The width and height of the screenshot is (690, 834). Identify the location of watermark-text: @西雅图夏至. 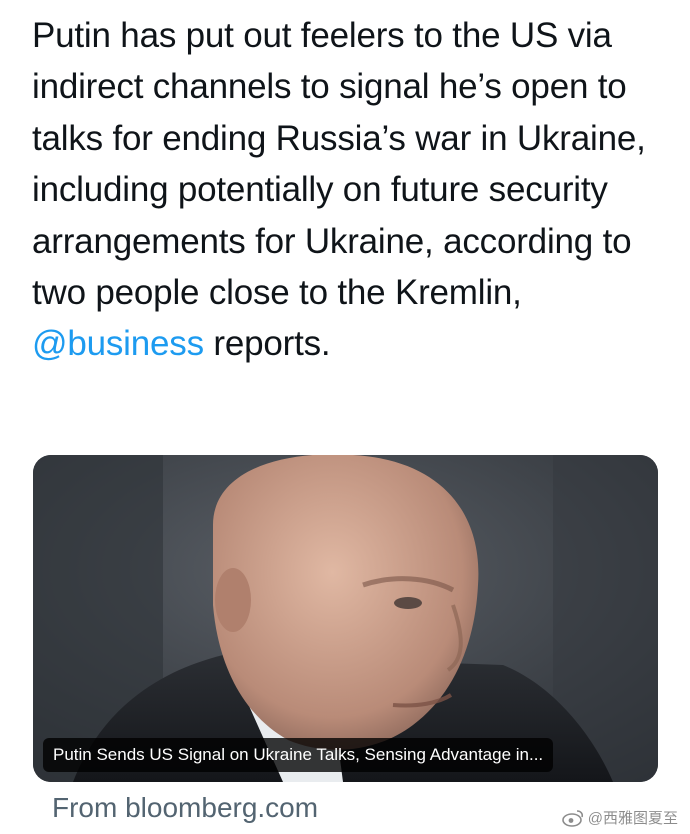
(632, 818).